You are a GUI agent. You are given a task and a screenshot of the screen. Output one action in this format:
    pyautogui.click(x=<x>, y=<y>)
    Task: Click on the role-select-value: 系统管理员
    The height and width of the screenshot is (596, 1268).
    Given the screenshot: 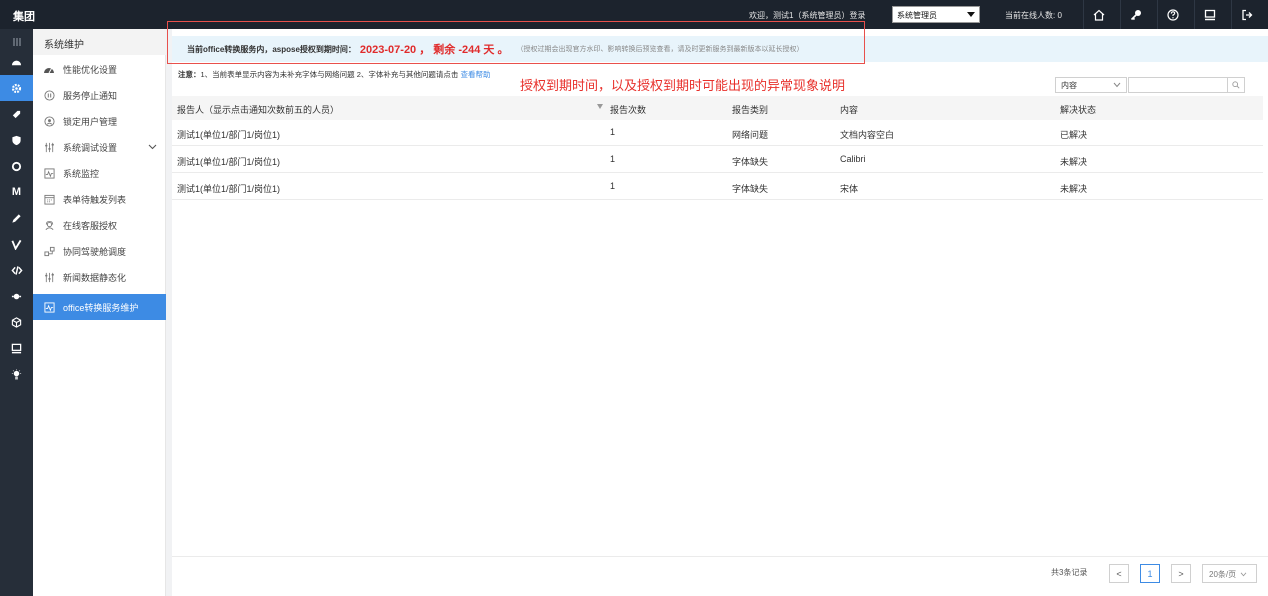 What is the action you would take?
    pyautogui.click(x=917, y=15)
    